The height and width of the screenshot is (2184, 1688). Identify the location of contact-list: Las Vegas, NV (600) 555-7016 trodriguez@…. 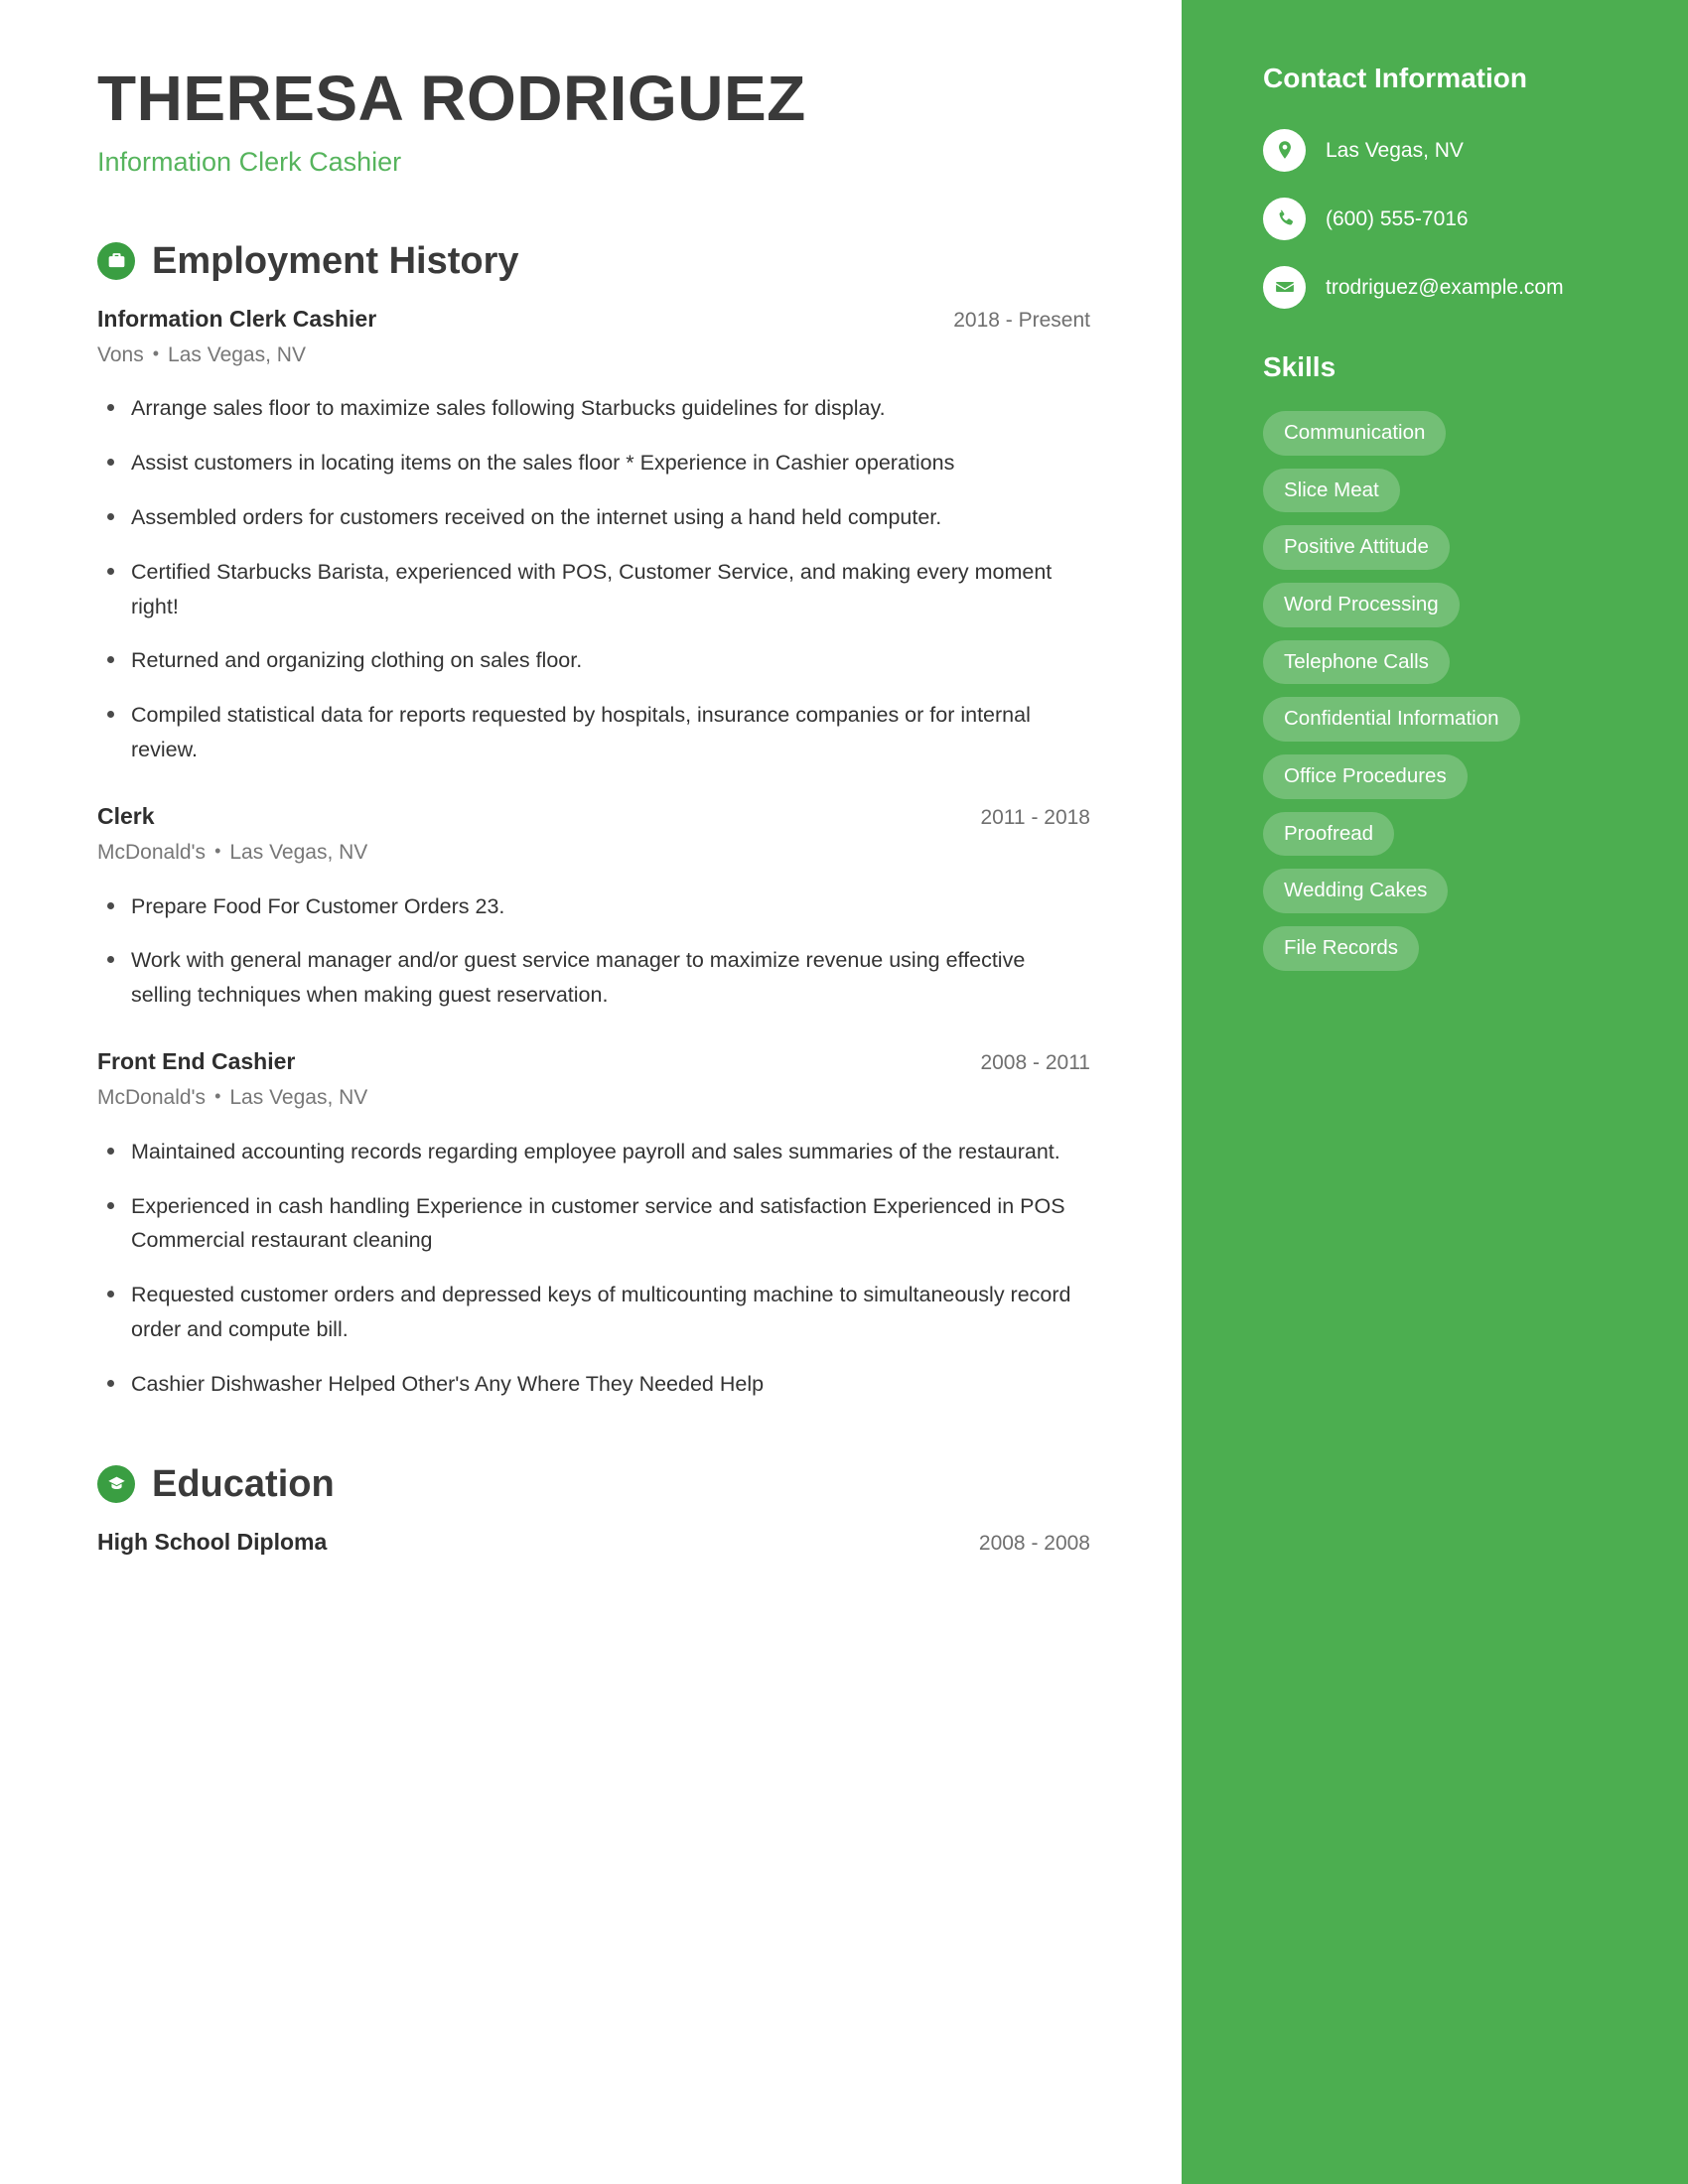
(1447, 218).